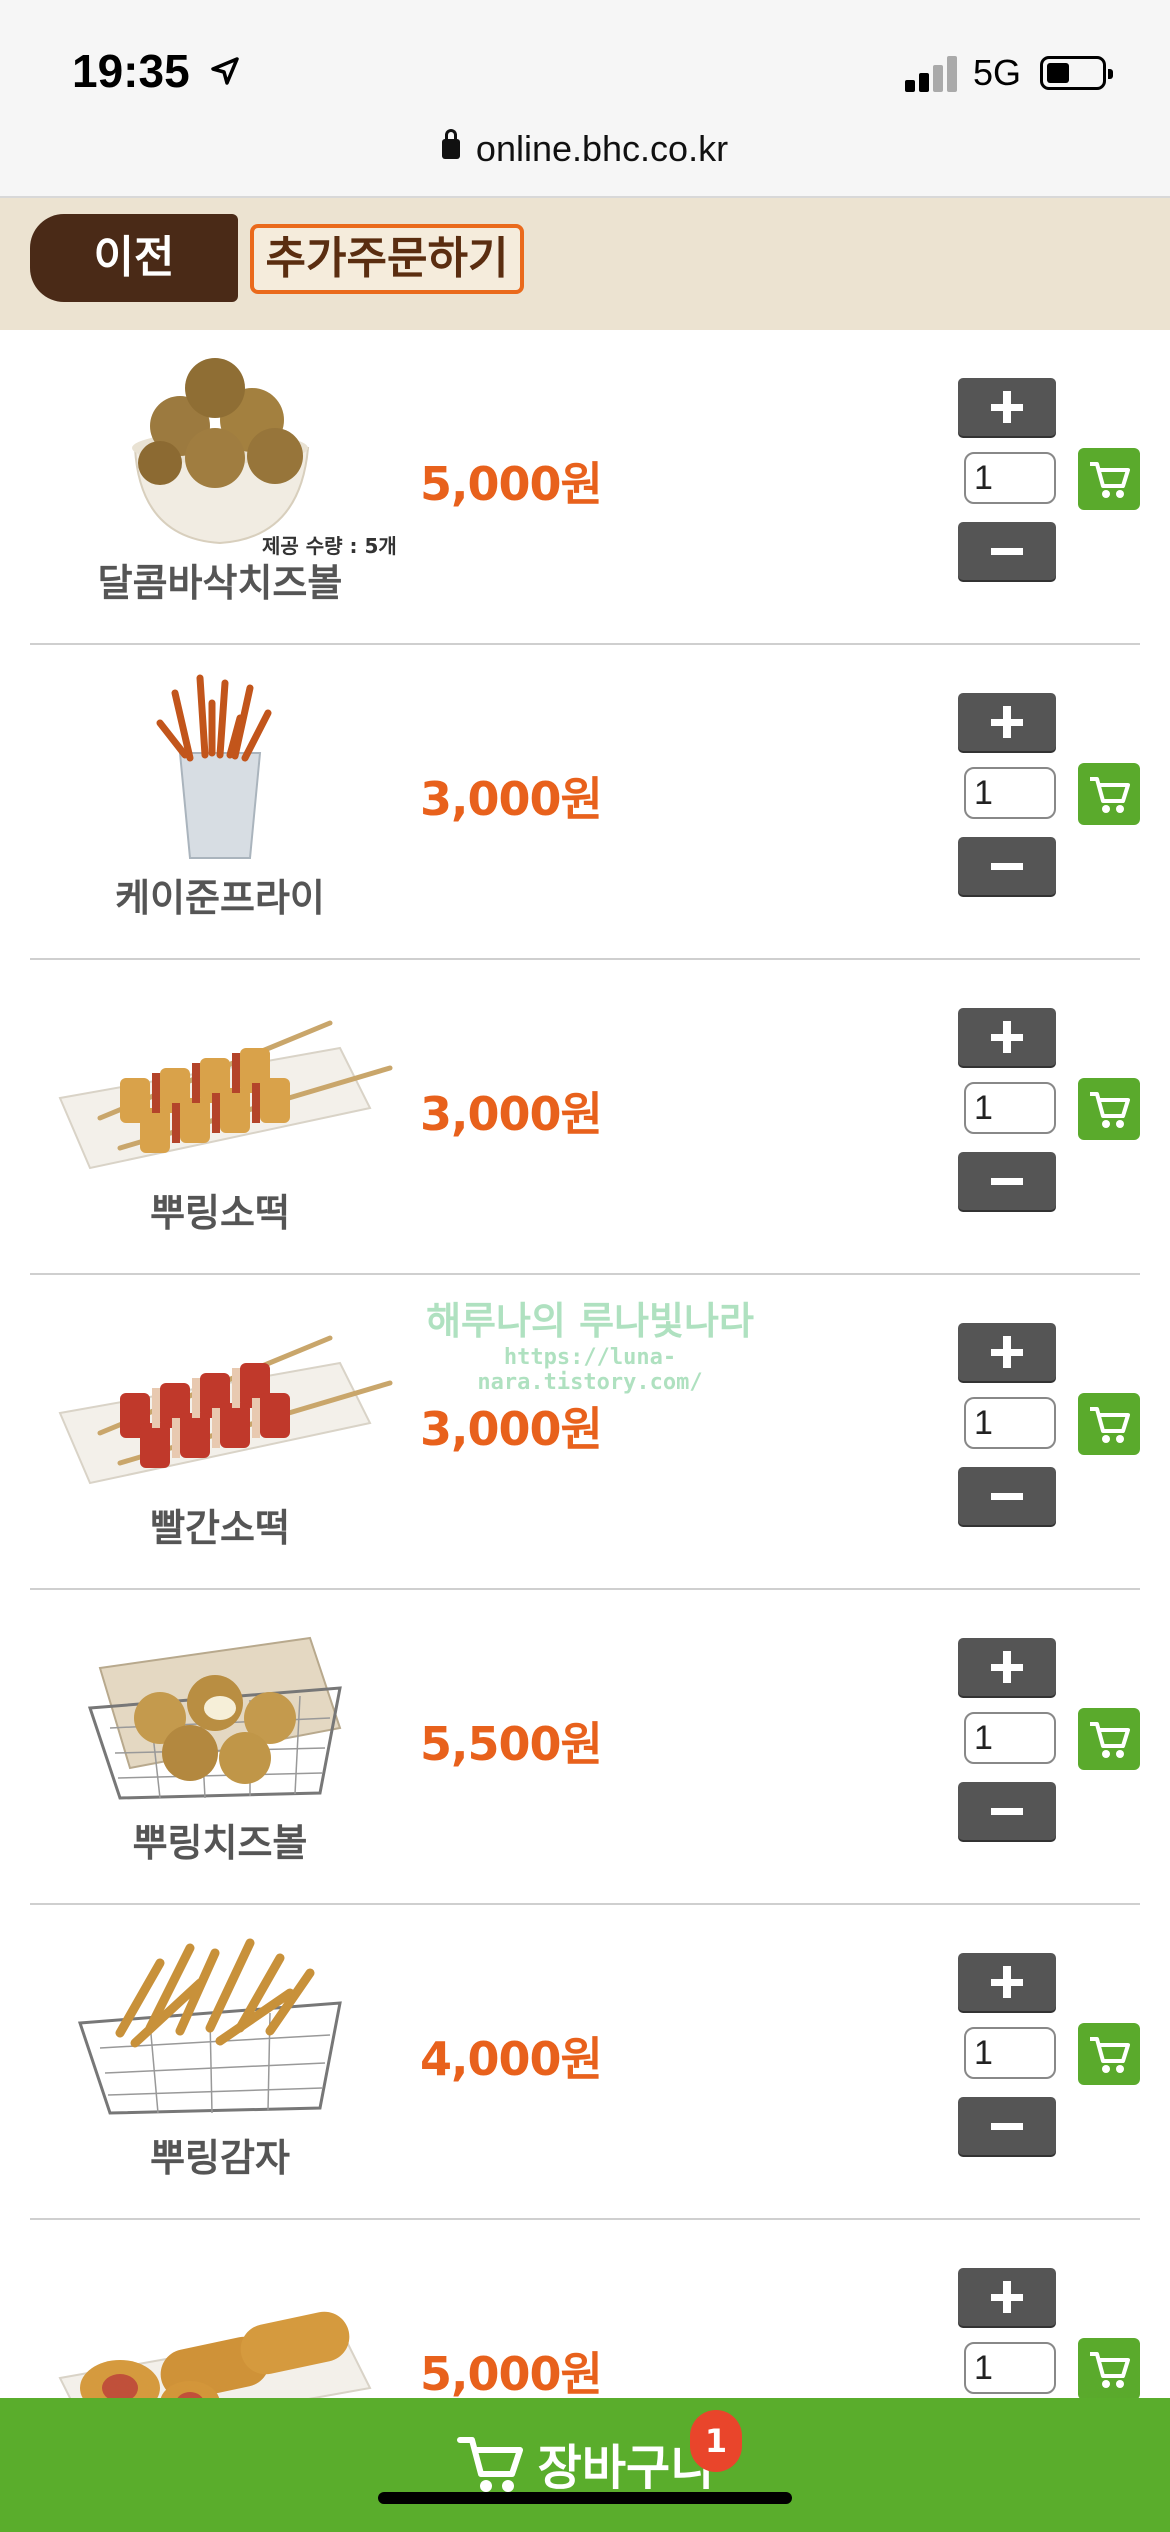 The image size is (1170, 2532). I want to click on home-indicator, so click(585, 2498).